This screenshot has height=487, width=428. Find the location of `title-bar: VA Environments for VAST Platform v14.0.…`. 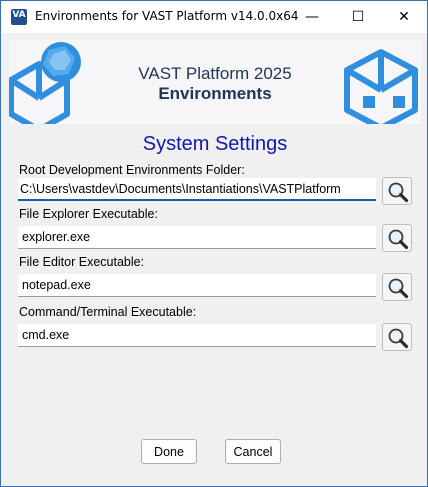

title-bar: VA Environments for VAST Platform v14.0.… is located at coordinates (214, 17).